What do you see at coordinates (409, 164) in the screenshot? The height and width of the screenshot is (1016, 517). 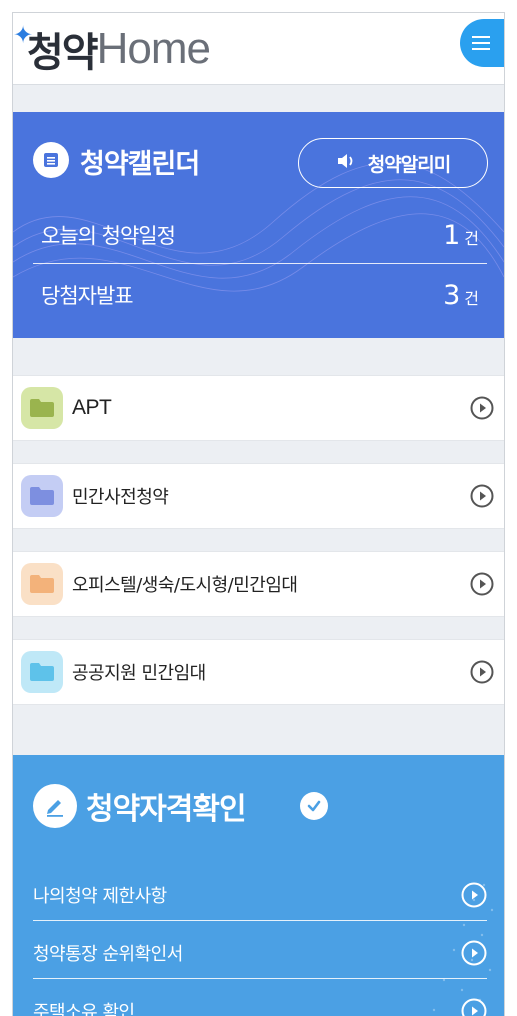 I see `alarm-button-label: 청약알리미` at bounding box center [409, 164].